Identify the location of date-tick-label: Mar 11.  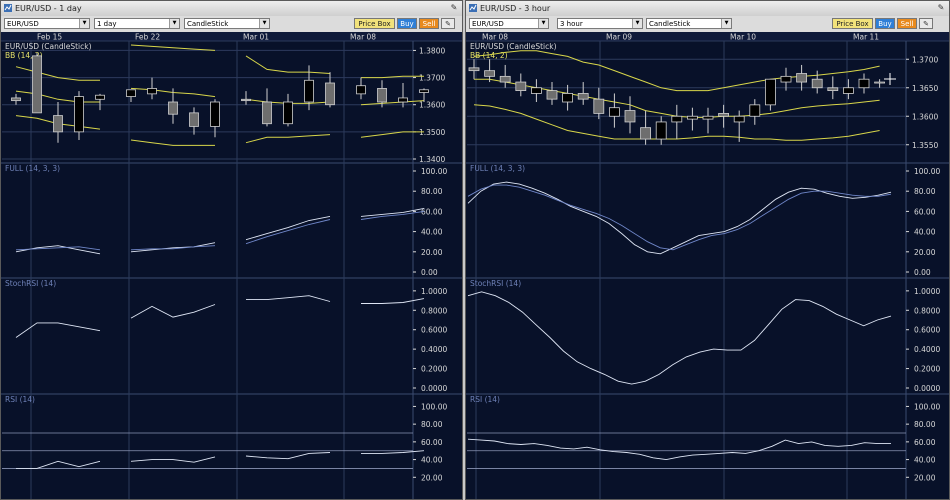
(866, 37).